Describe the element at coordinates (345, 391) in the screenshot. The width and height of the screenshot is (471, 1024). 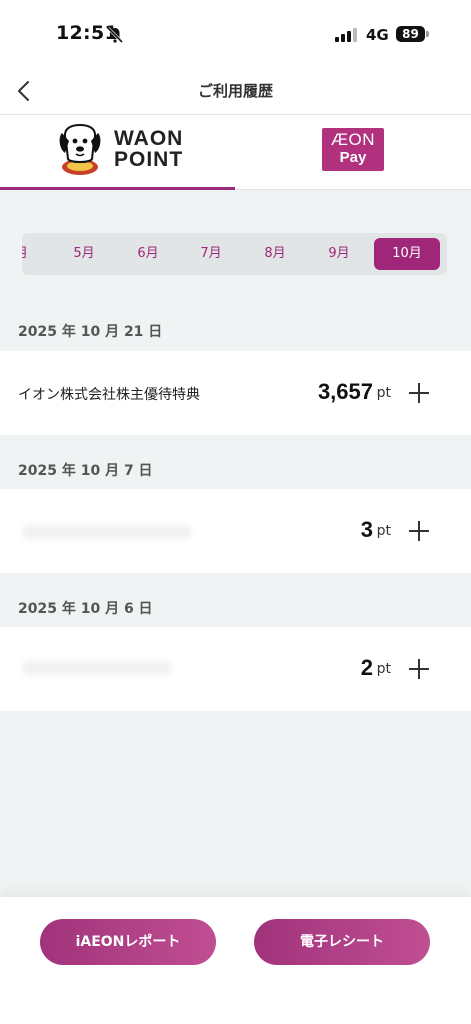
I see `record-points: 3,657` at that location.